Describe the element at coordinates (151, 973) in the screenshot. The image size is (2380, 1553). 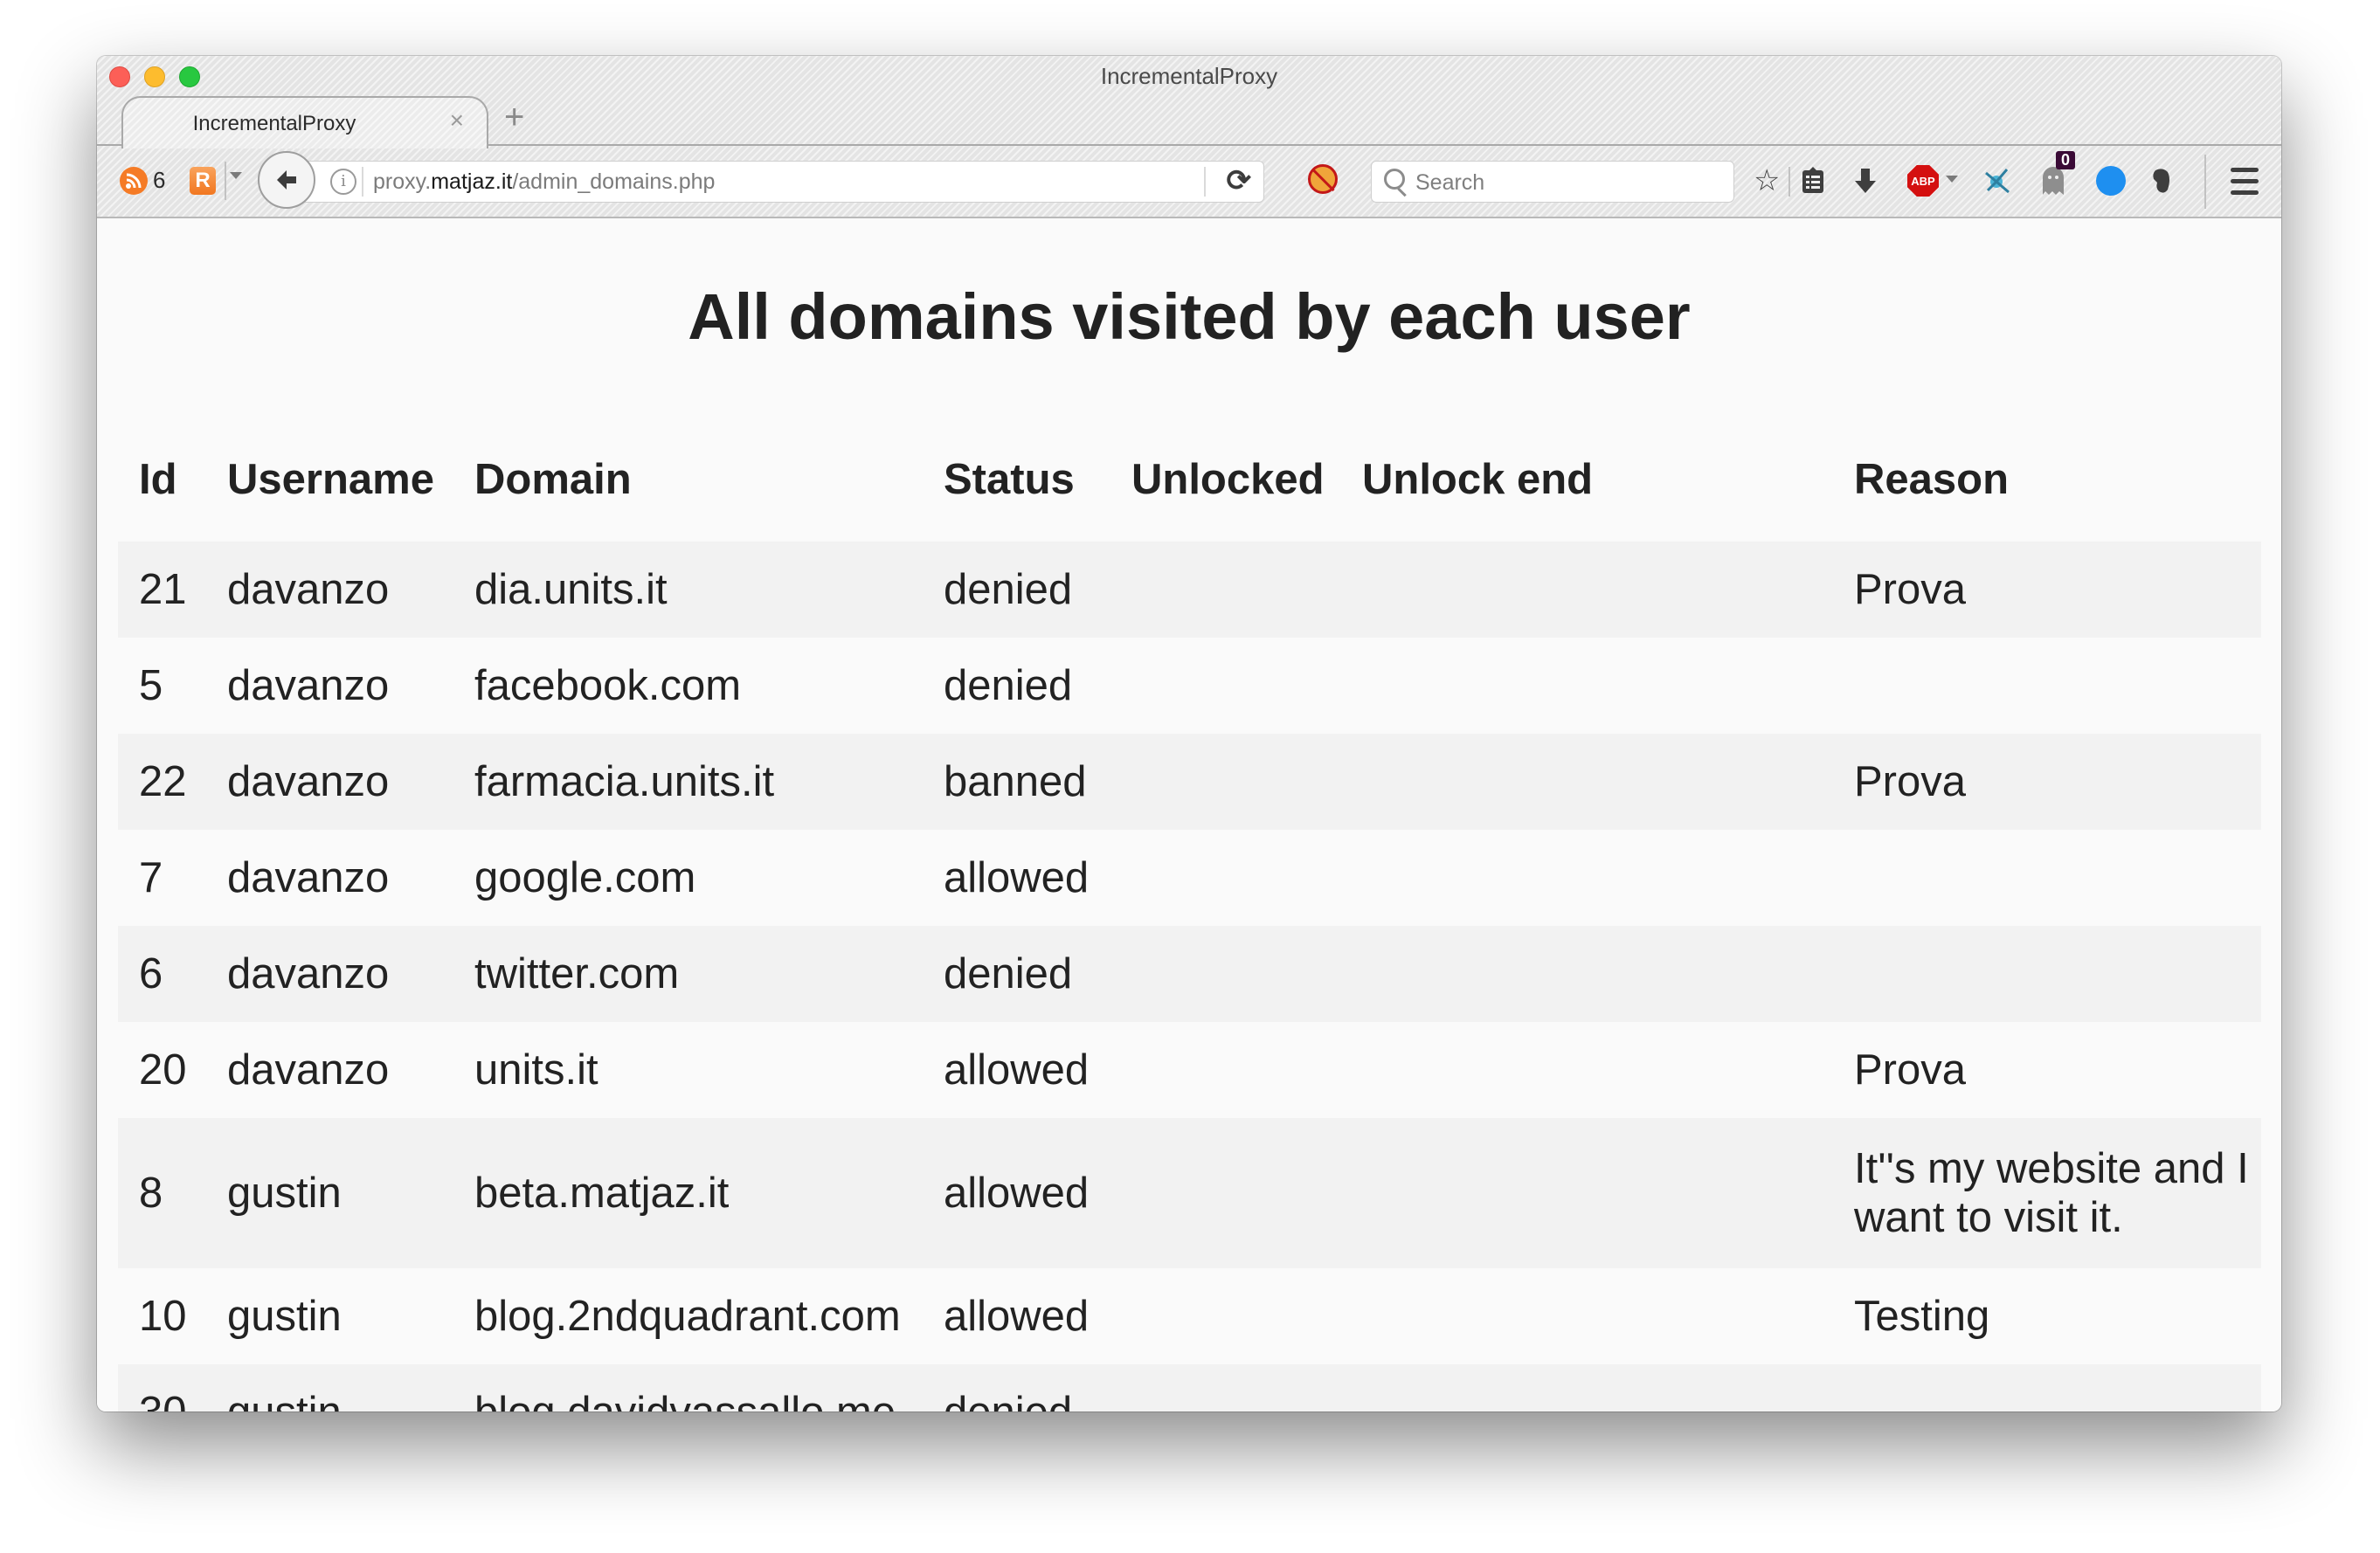
I see `cell-id: 6` at that location.